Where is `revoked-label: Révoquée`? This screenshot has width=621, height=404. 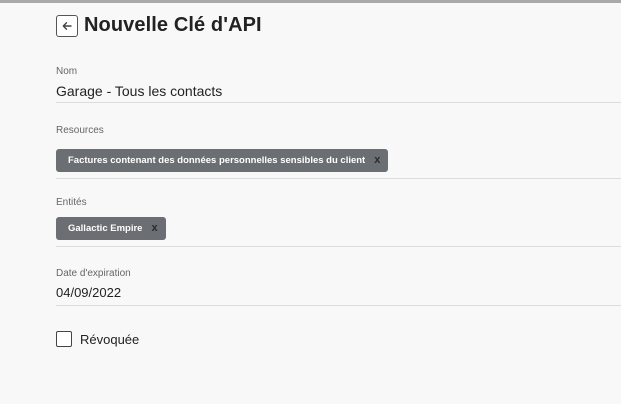
revoked-label: Révoquée is located at coordinates (109, 339).